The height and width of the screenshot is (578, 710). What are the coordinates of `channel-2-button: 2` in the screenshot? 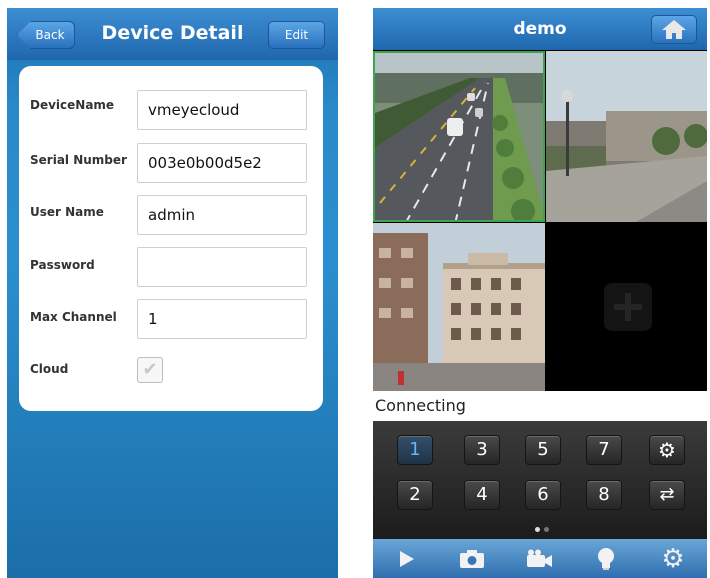 It's located at (415, 495).